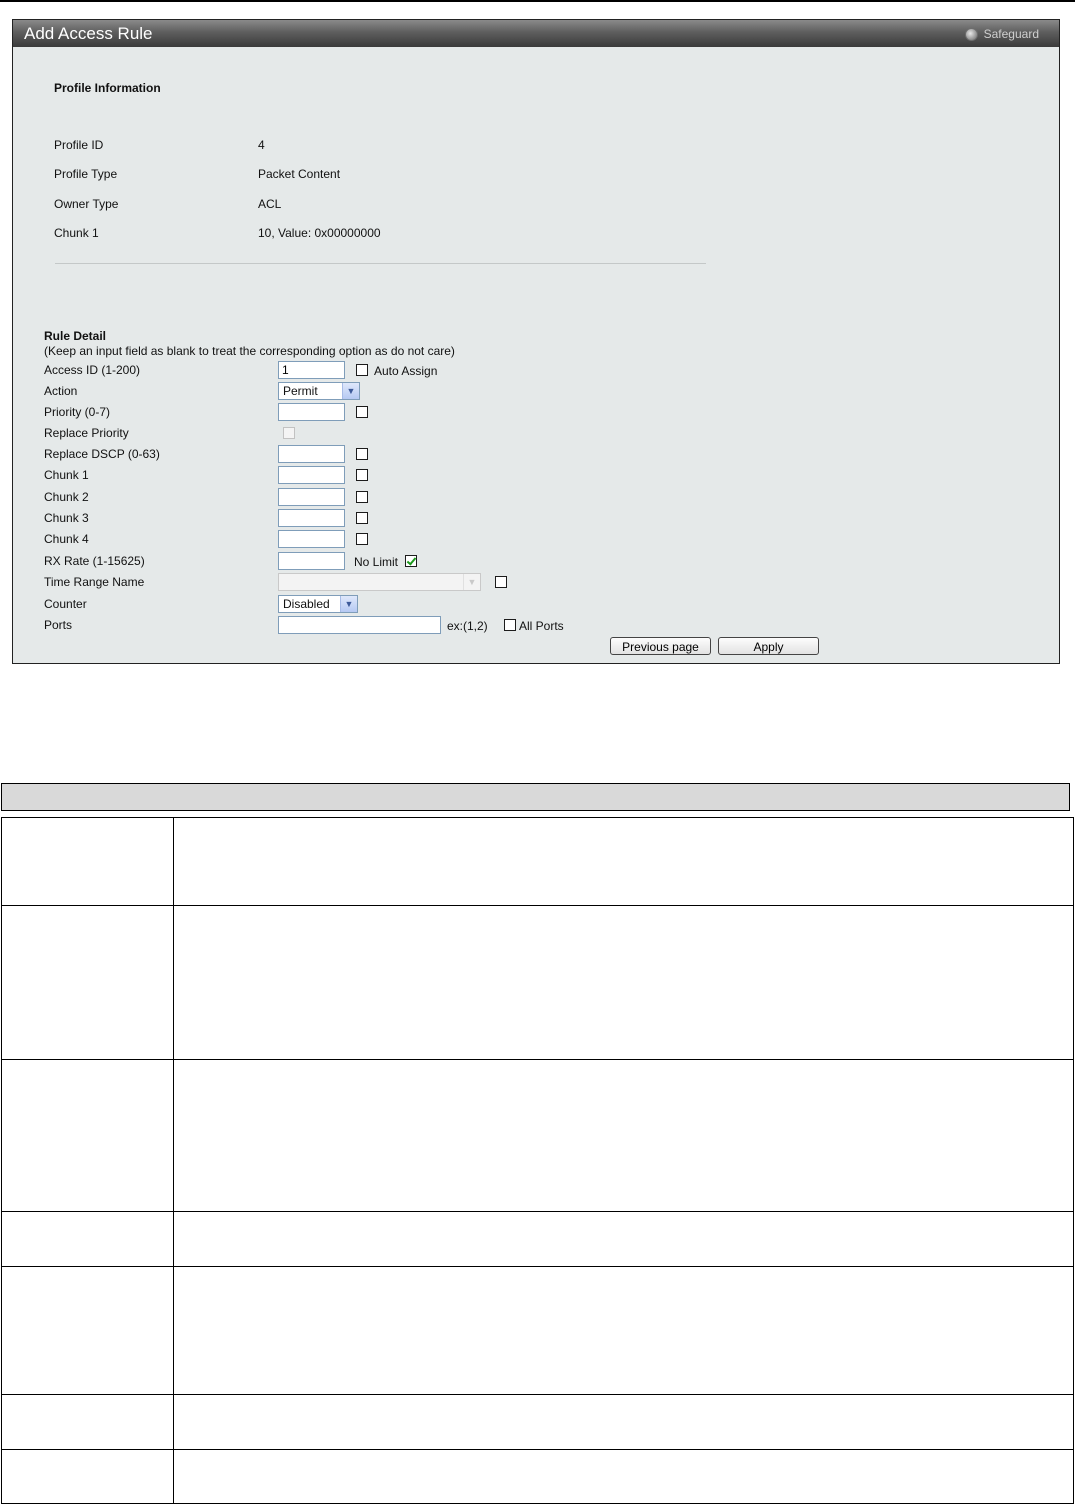  Describe the element at coordinates (66, 475) in the screenshot. I see `chunk1-label: Chunk 1` at that location.